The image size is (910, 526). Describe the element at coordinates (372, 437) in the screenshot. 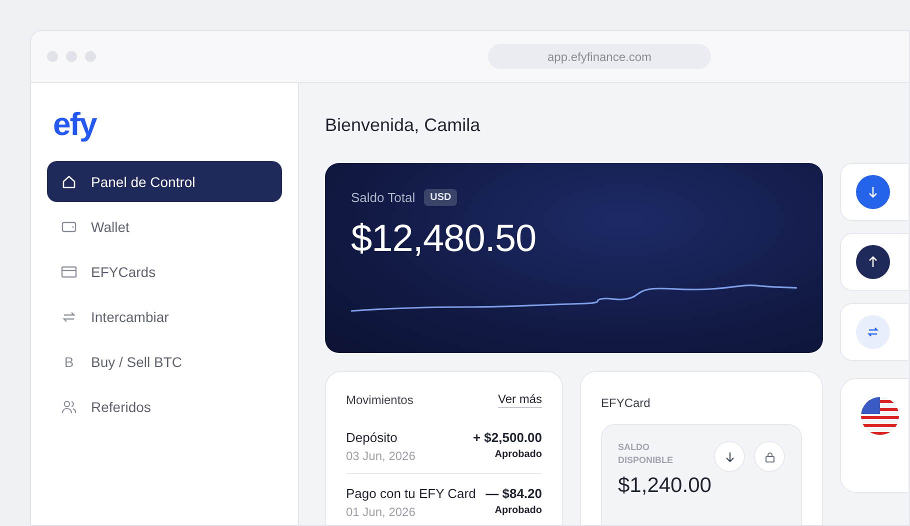

I see `transaction-name: Depósito` at that location.